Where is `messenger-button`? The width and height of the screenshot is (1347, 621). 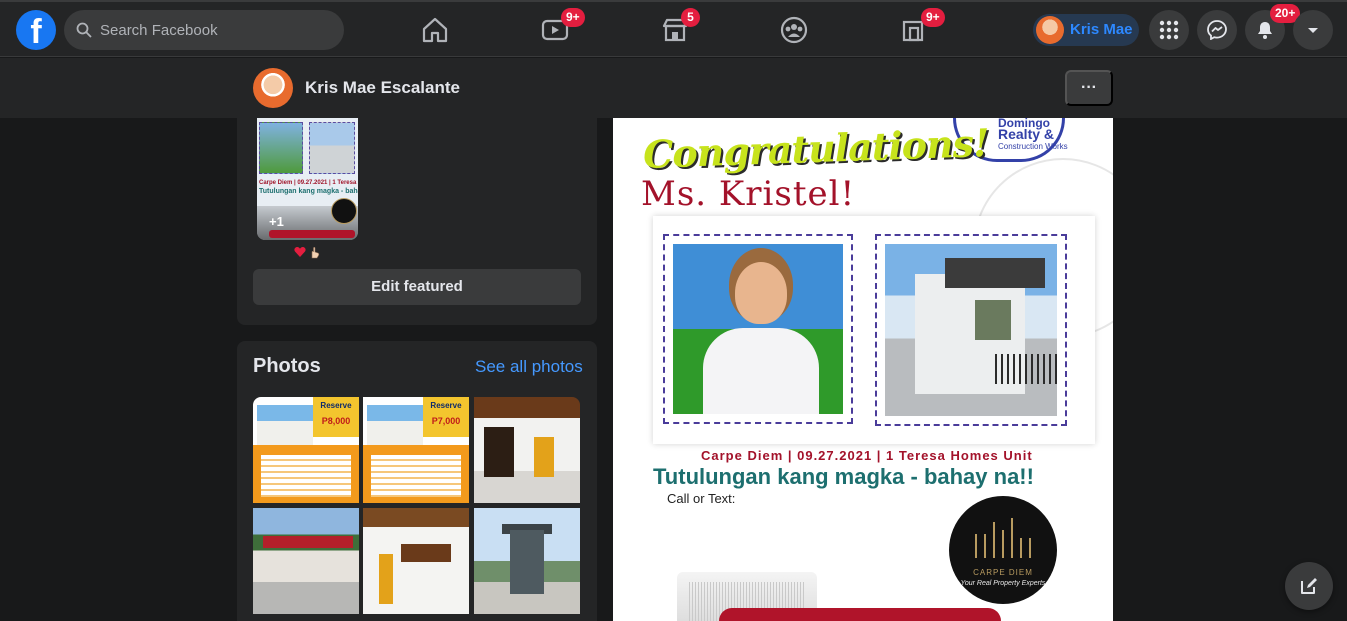
messenger-button is located at coordinates (1217, 30).